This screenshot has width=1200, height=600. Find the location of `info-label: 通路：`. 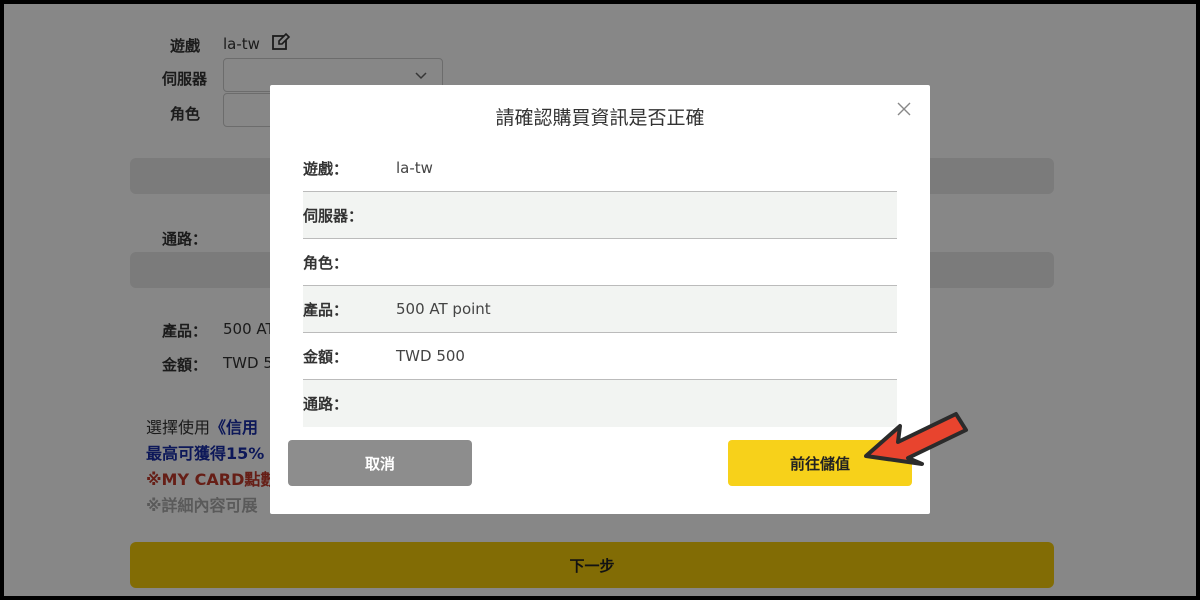

info-label: 通路： is located at coordinates (326, 404).